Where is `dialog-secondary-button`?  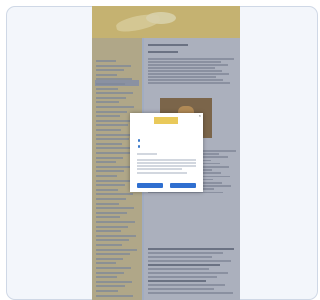 dialog-secondary-button is located at coordinates (183, 185).